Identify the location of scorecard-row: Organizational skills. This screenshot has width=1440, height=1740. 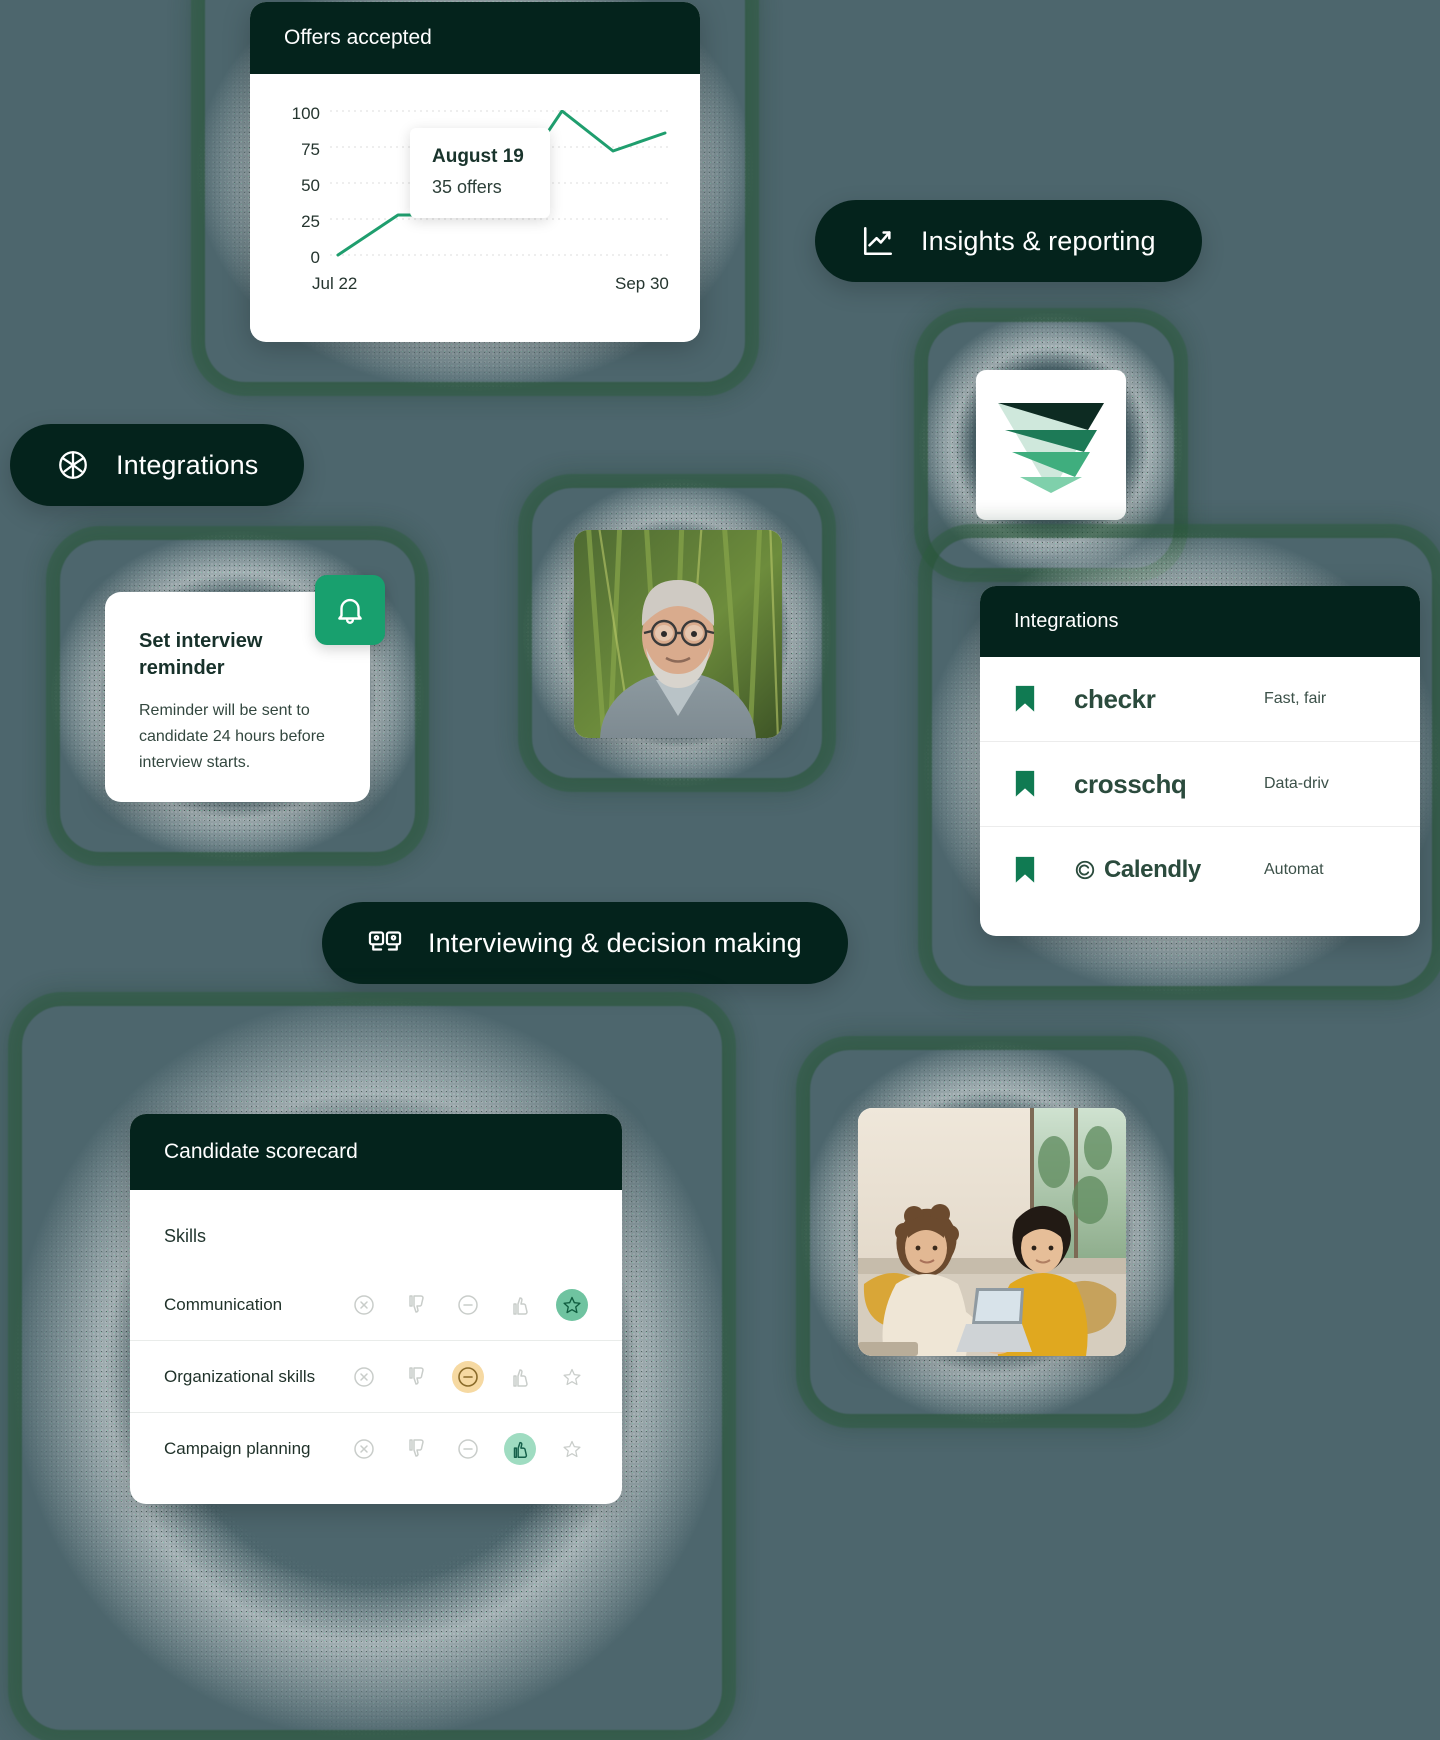
(376, 1377).